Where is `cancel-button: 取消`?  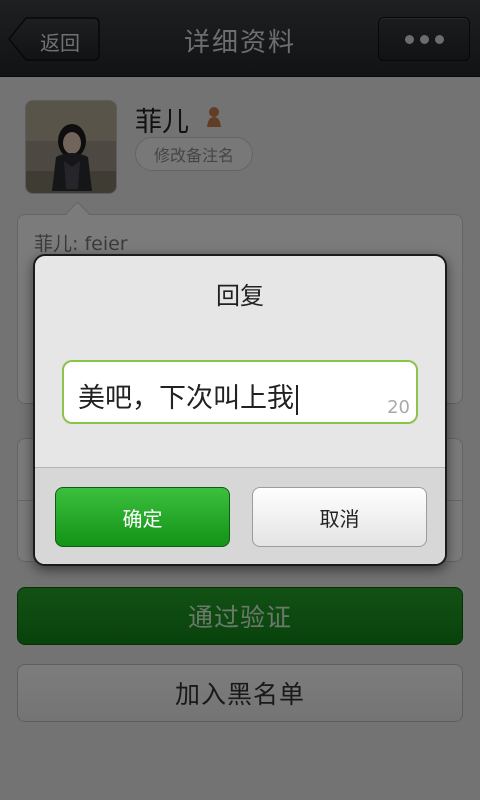
cancel-button: 取消 is located at coordinates (339, 517).